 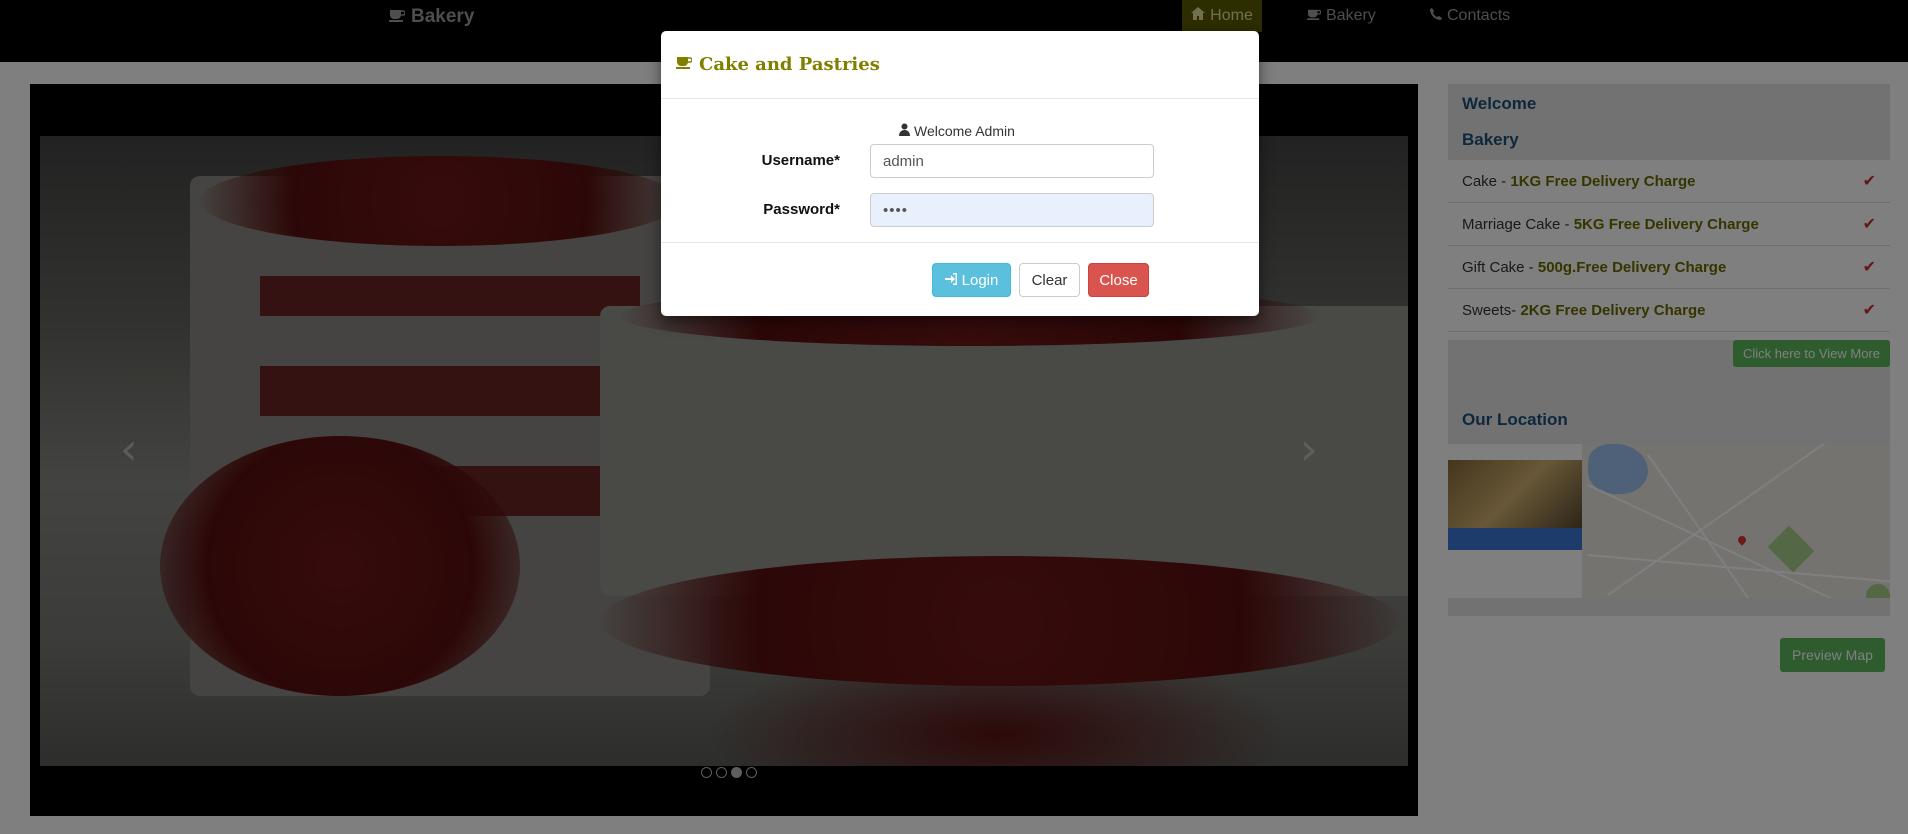 I want to click on sign-in-icon, so click(x=951, y=280).